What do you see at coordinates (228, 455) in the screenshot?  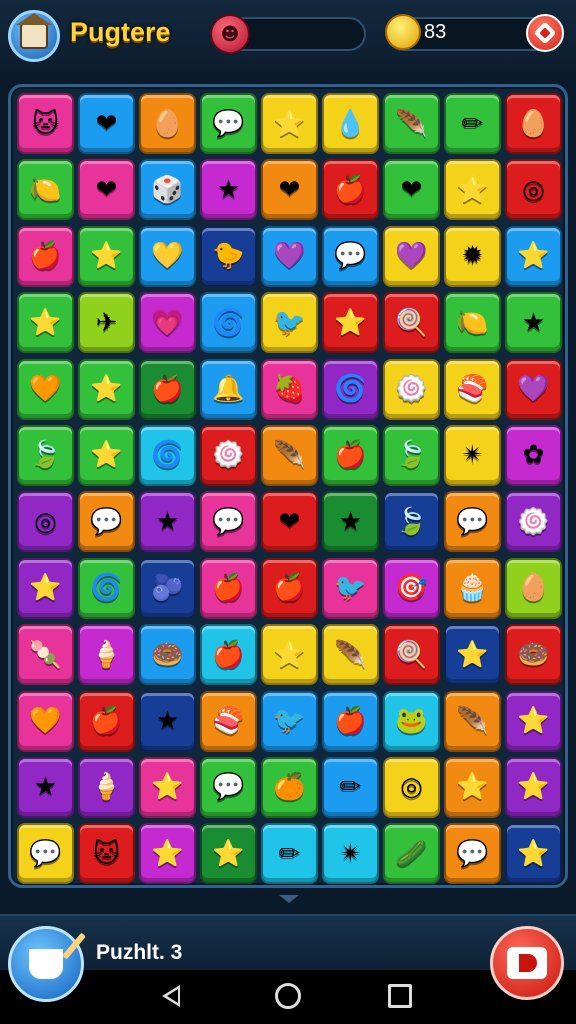 I see `tile-r5-c3: 🍥` at bounding box center [228, 455].